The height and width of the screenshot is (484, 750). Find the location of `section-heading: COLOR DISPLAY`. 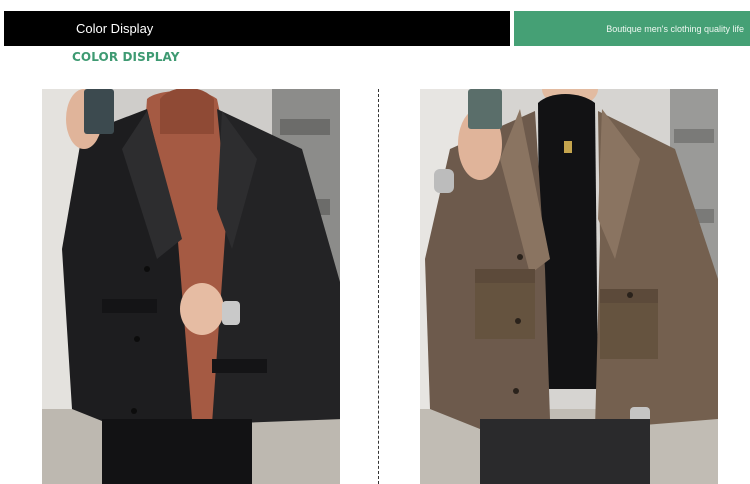

section-heading: COLOR DISPLAY is located at coordinates (126, 57).